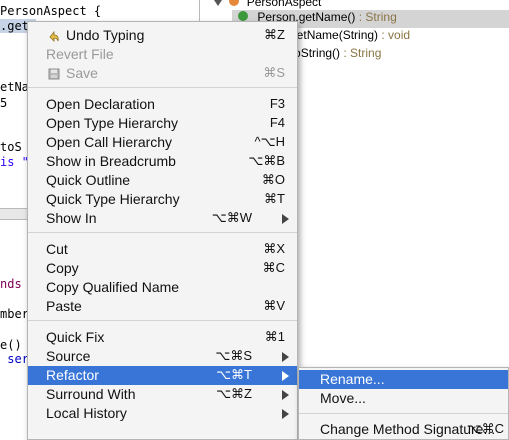 The width and height of the screenshot is (509, 440). I want to click on shortcut-hint: ⌥⌘W, so click(231, 217).